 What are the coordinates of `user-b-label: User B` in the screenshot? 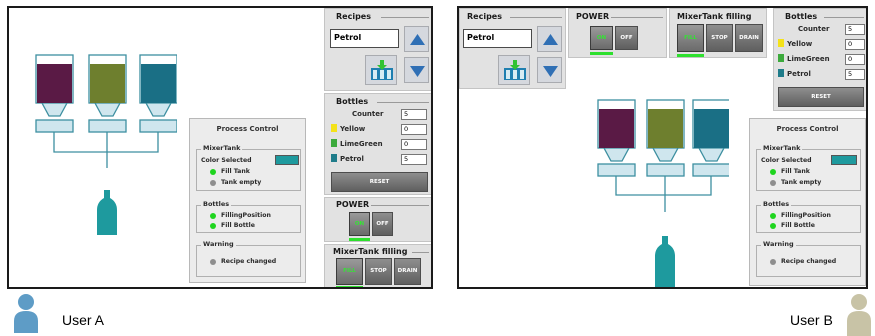 It's located at (811, 320).